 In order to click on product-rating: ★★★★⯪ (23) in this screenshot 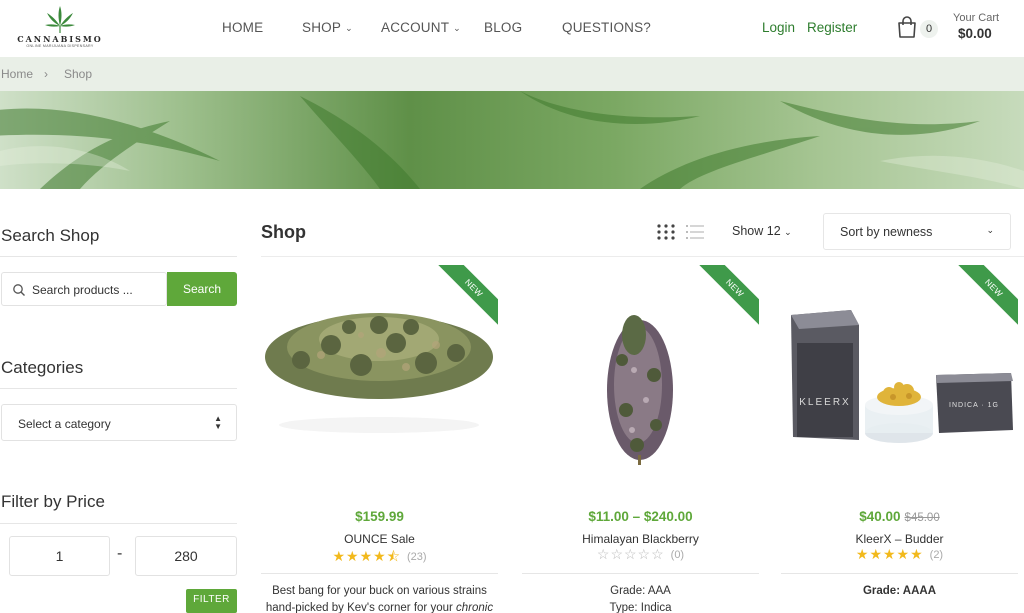, I will do `click(379, 558)`.